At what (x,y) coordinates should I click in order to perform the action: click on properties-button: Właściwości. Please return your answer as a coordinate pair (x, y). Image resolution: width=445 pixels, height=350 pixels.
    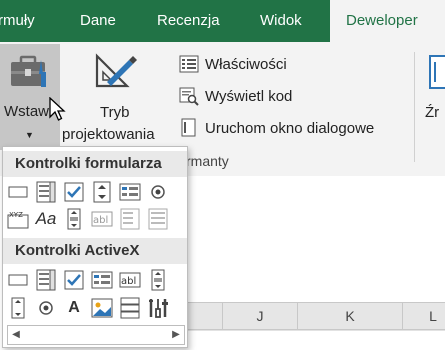
    Looking at the image, I should click on (232, 64).